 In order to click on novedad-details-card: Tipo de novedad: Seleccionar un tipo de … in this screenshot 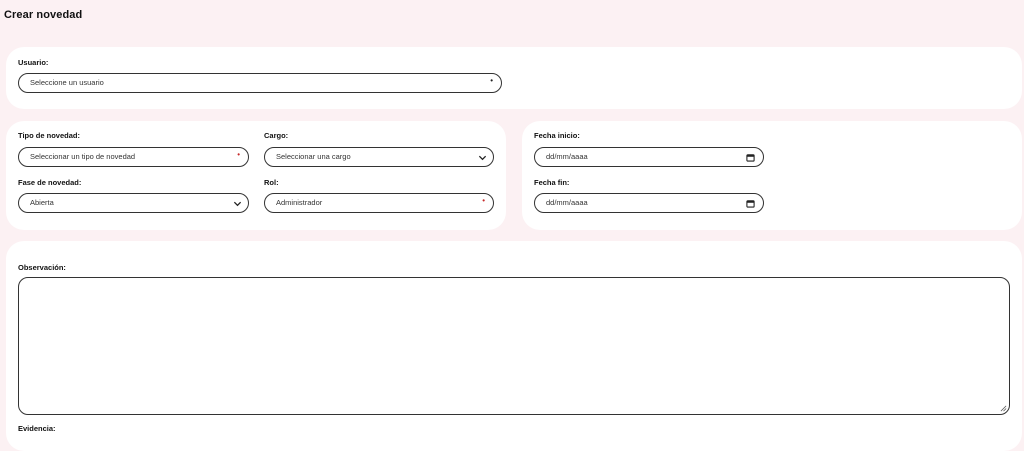, I will do `click(256, 175)`.